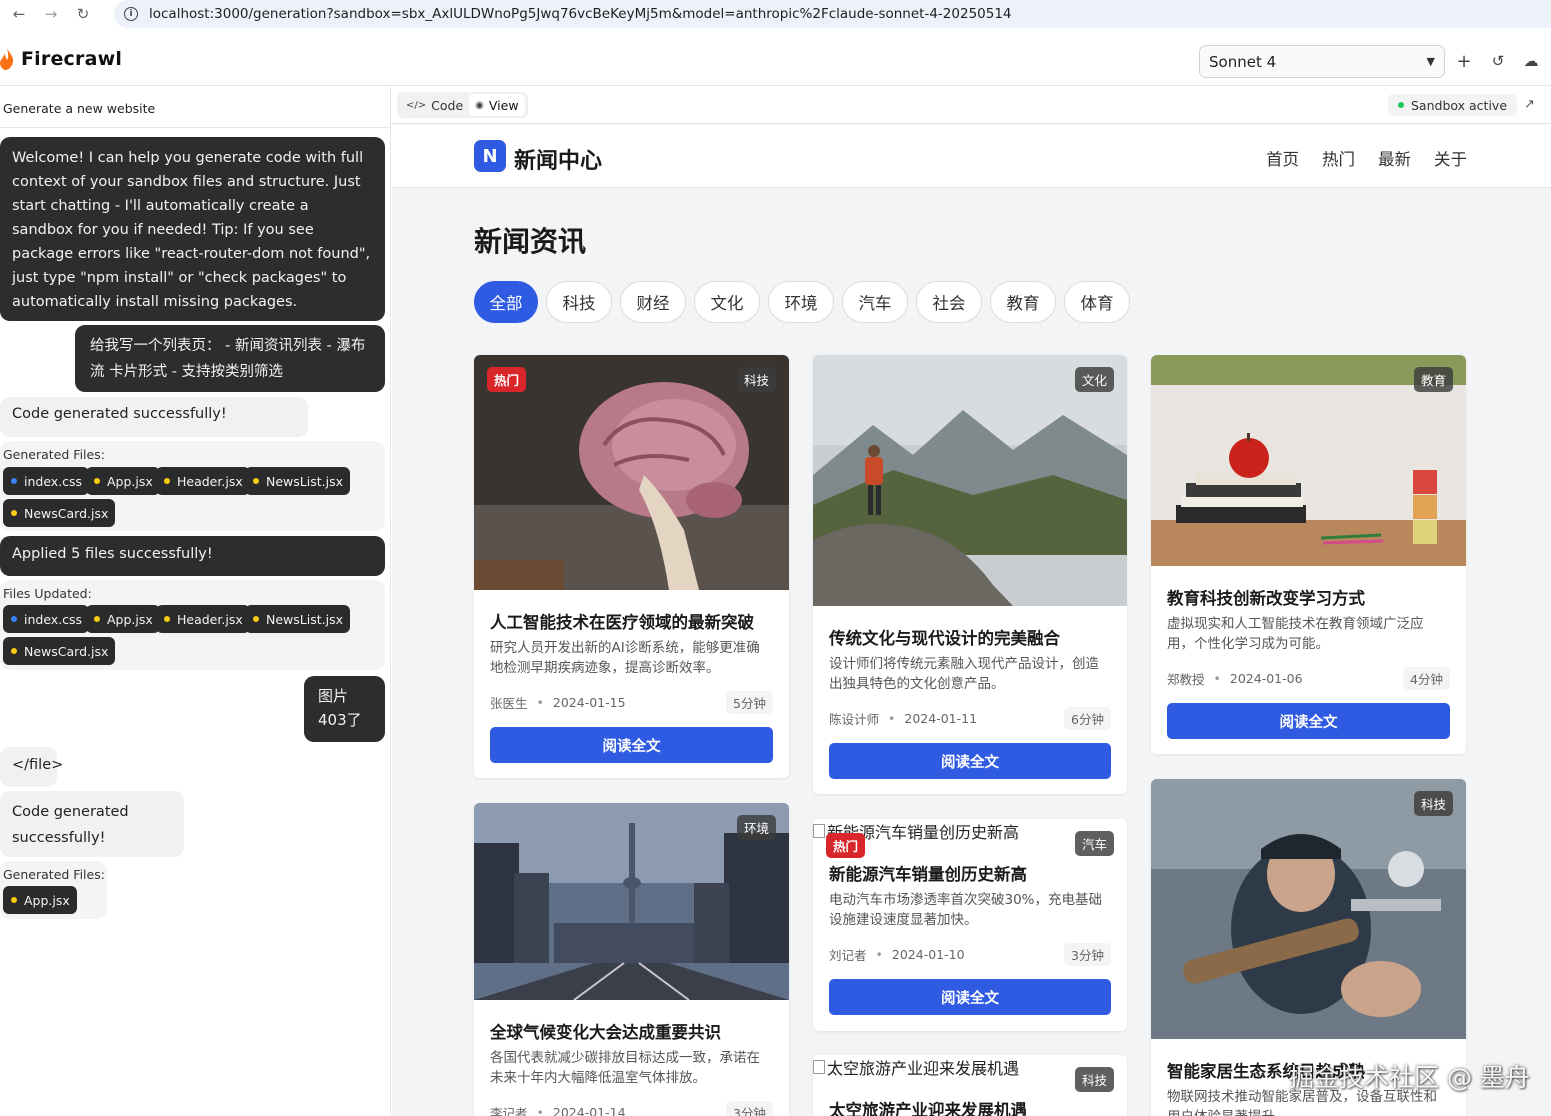  Describe the element at coordinates (1430, 61) in the screenshot. I see `chevron-down-icon: ▼` at that location.